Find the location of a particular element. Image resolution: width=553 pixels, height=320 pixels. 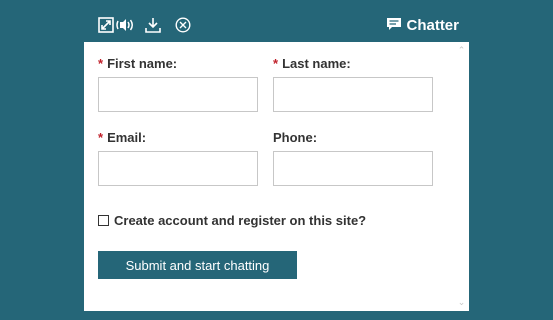

first-name-field is located at coordinates (178, 94).